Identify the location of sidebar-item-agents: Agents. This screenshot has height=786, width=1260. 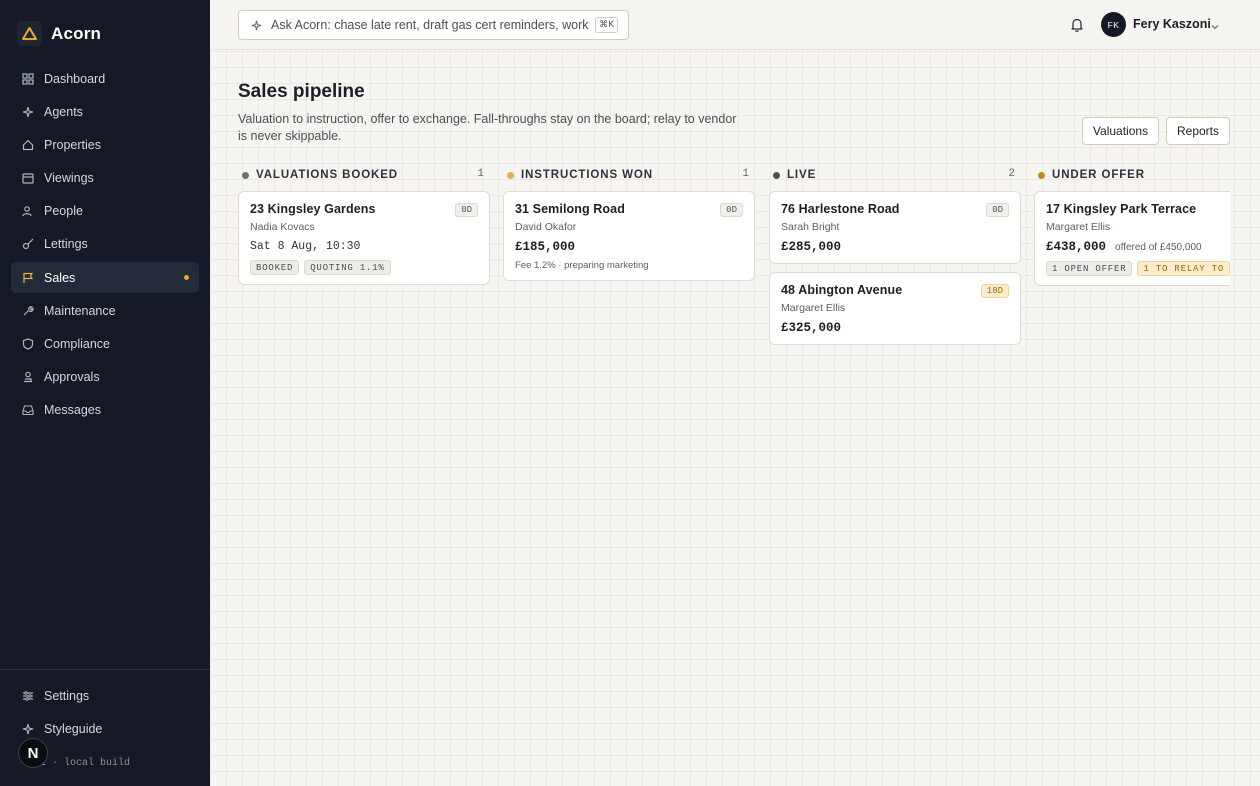
(105, 111).